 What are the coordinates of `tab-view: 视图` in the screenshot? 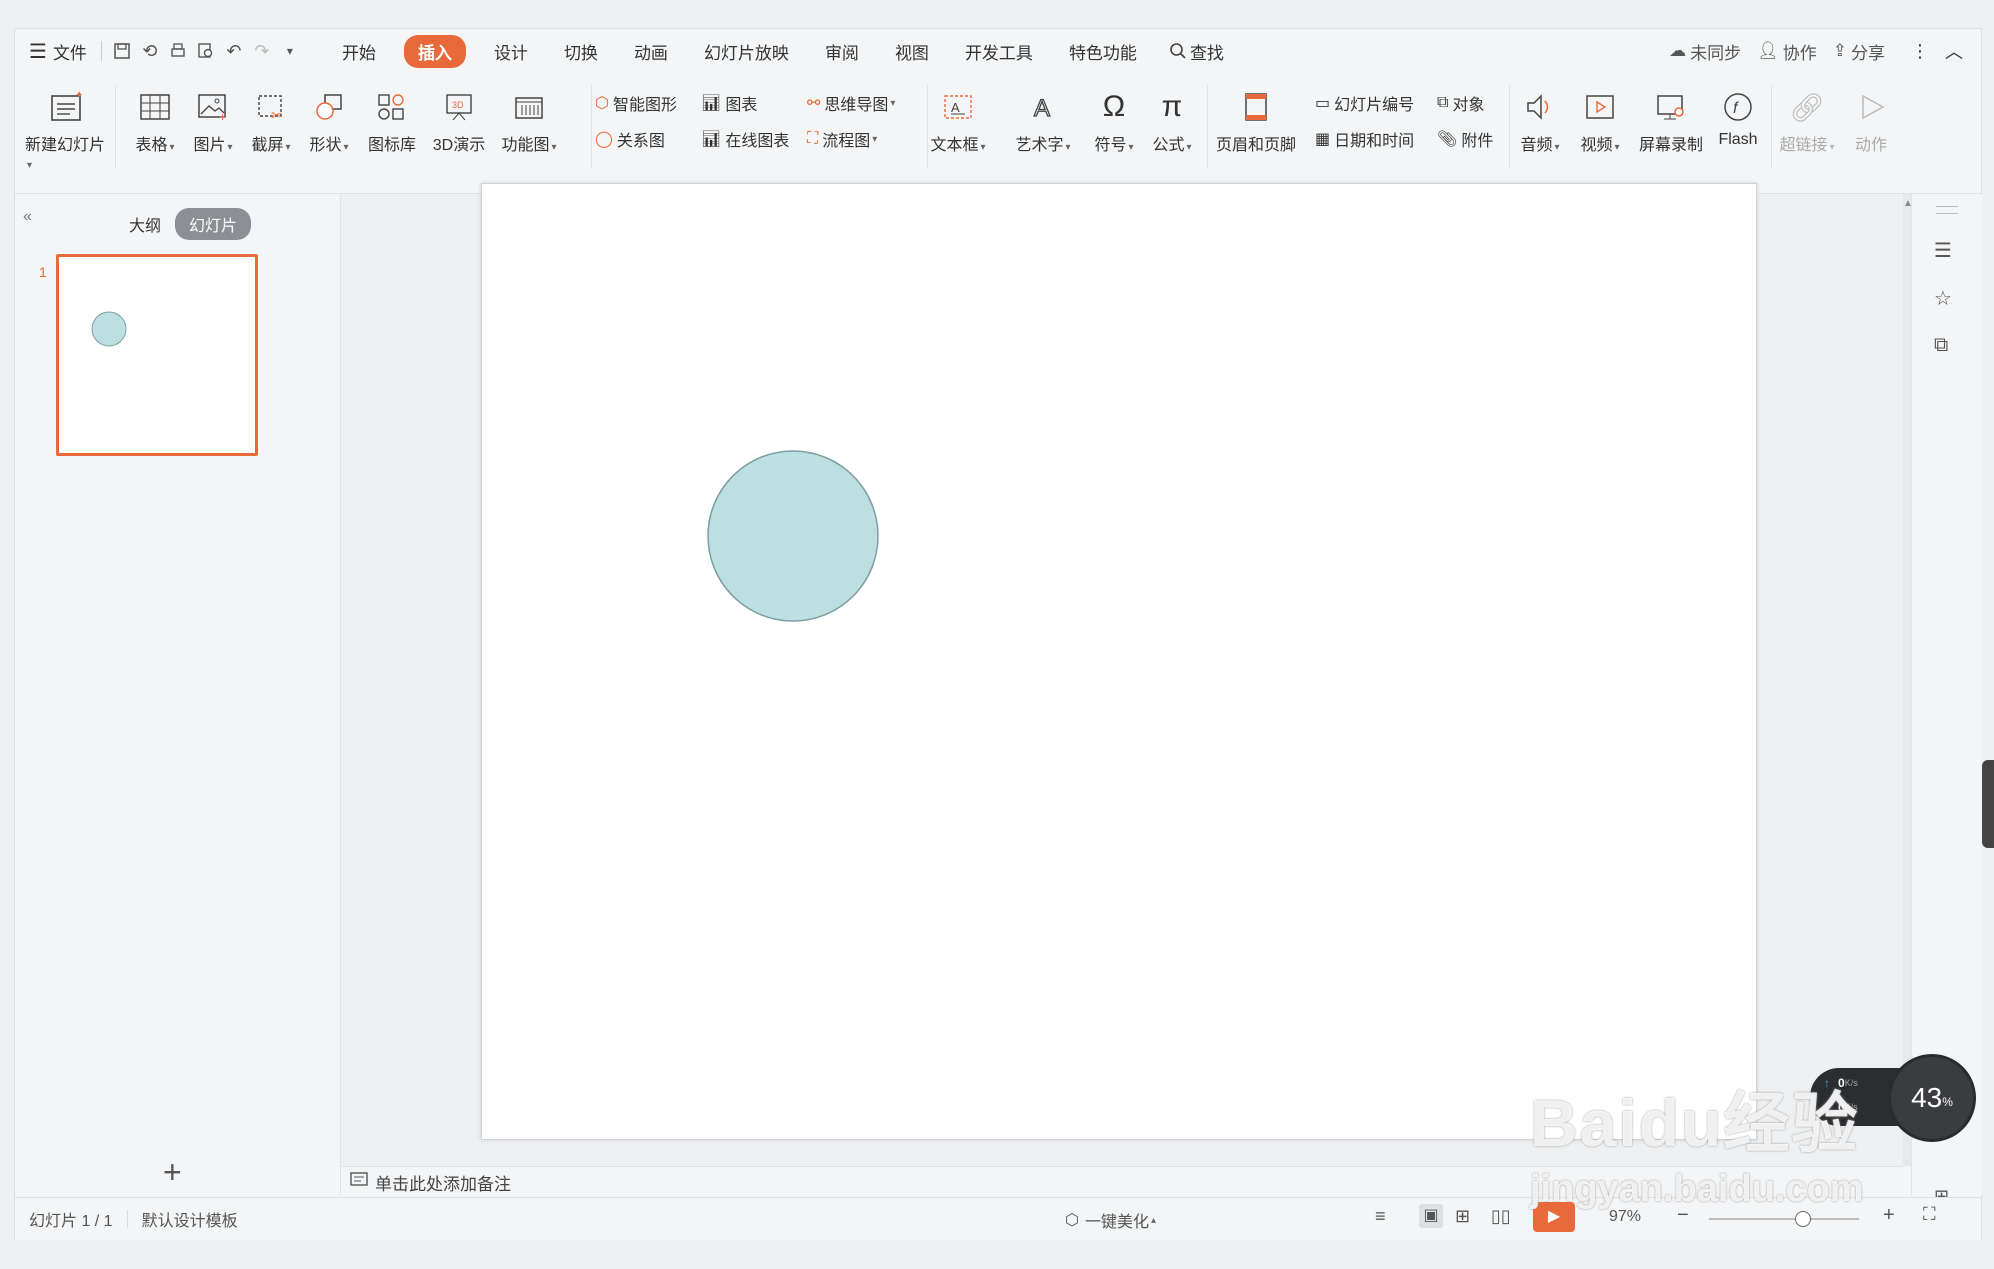 It's located at (912, 51).